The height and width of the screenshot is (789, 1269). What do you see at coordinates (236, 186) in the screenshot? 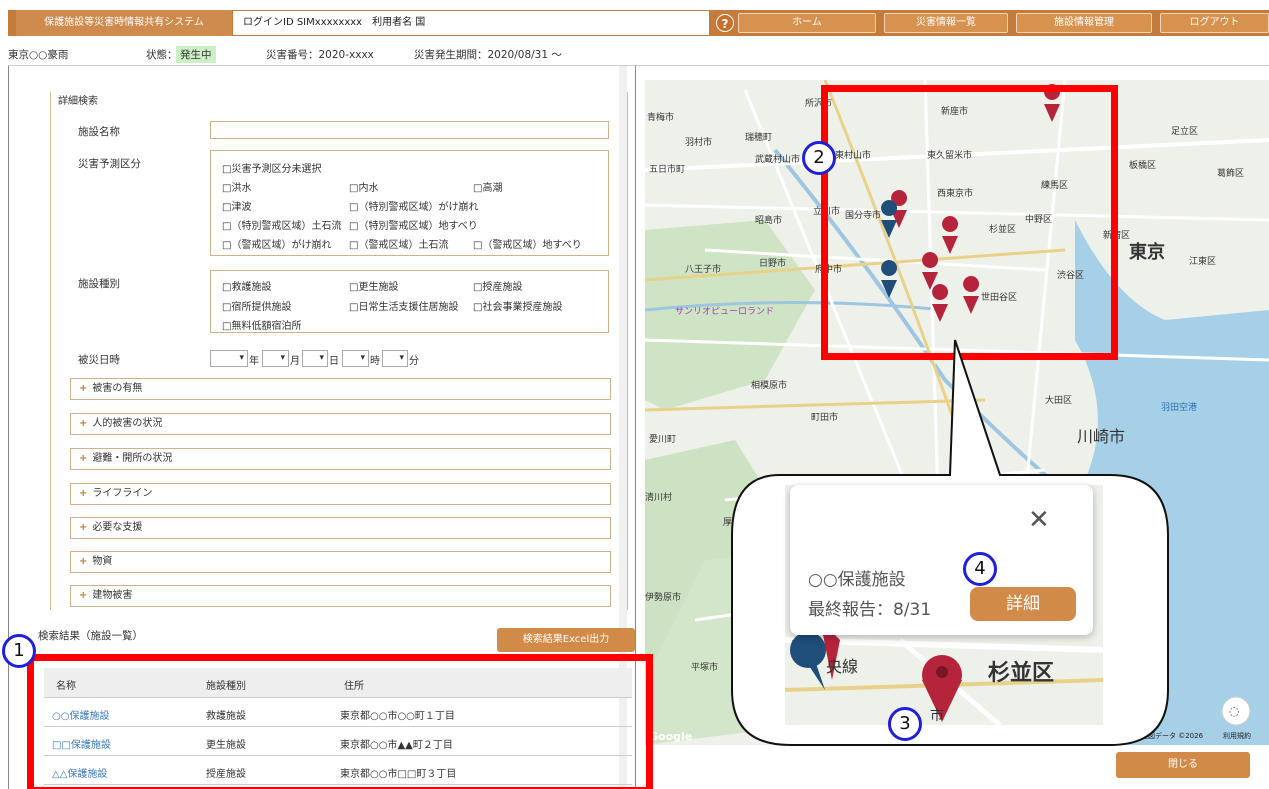
I see `forecast-checkbox-flood: □洪水` at bounding box center [236, 186].